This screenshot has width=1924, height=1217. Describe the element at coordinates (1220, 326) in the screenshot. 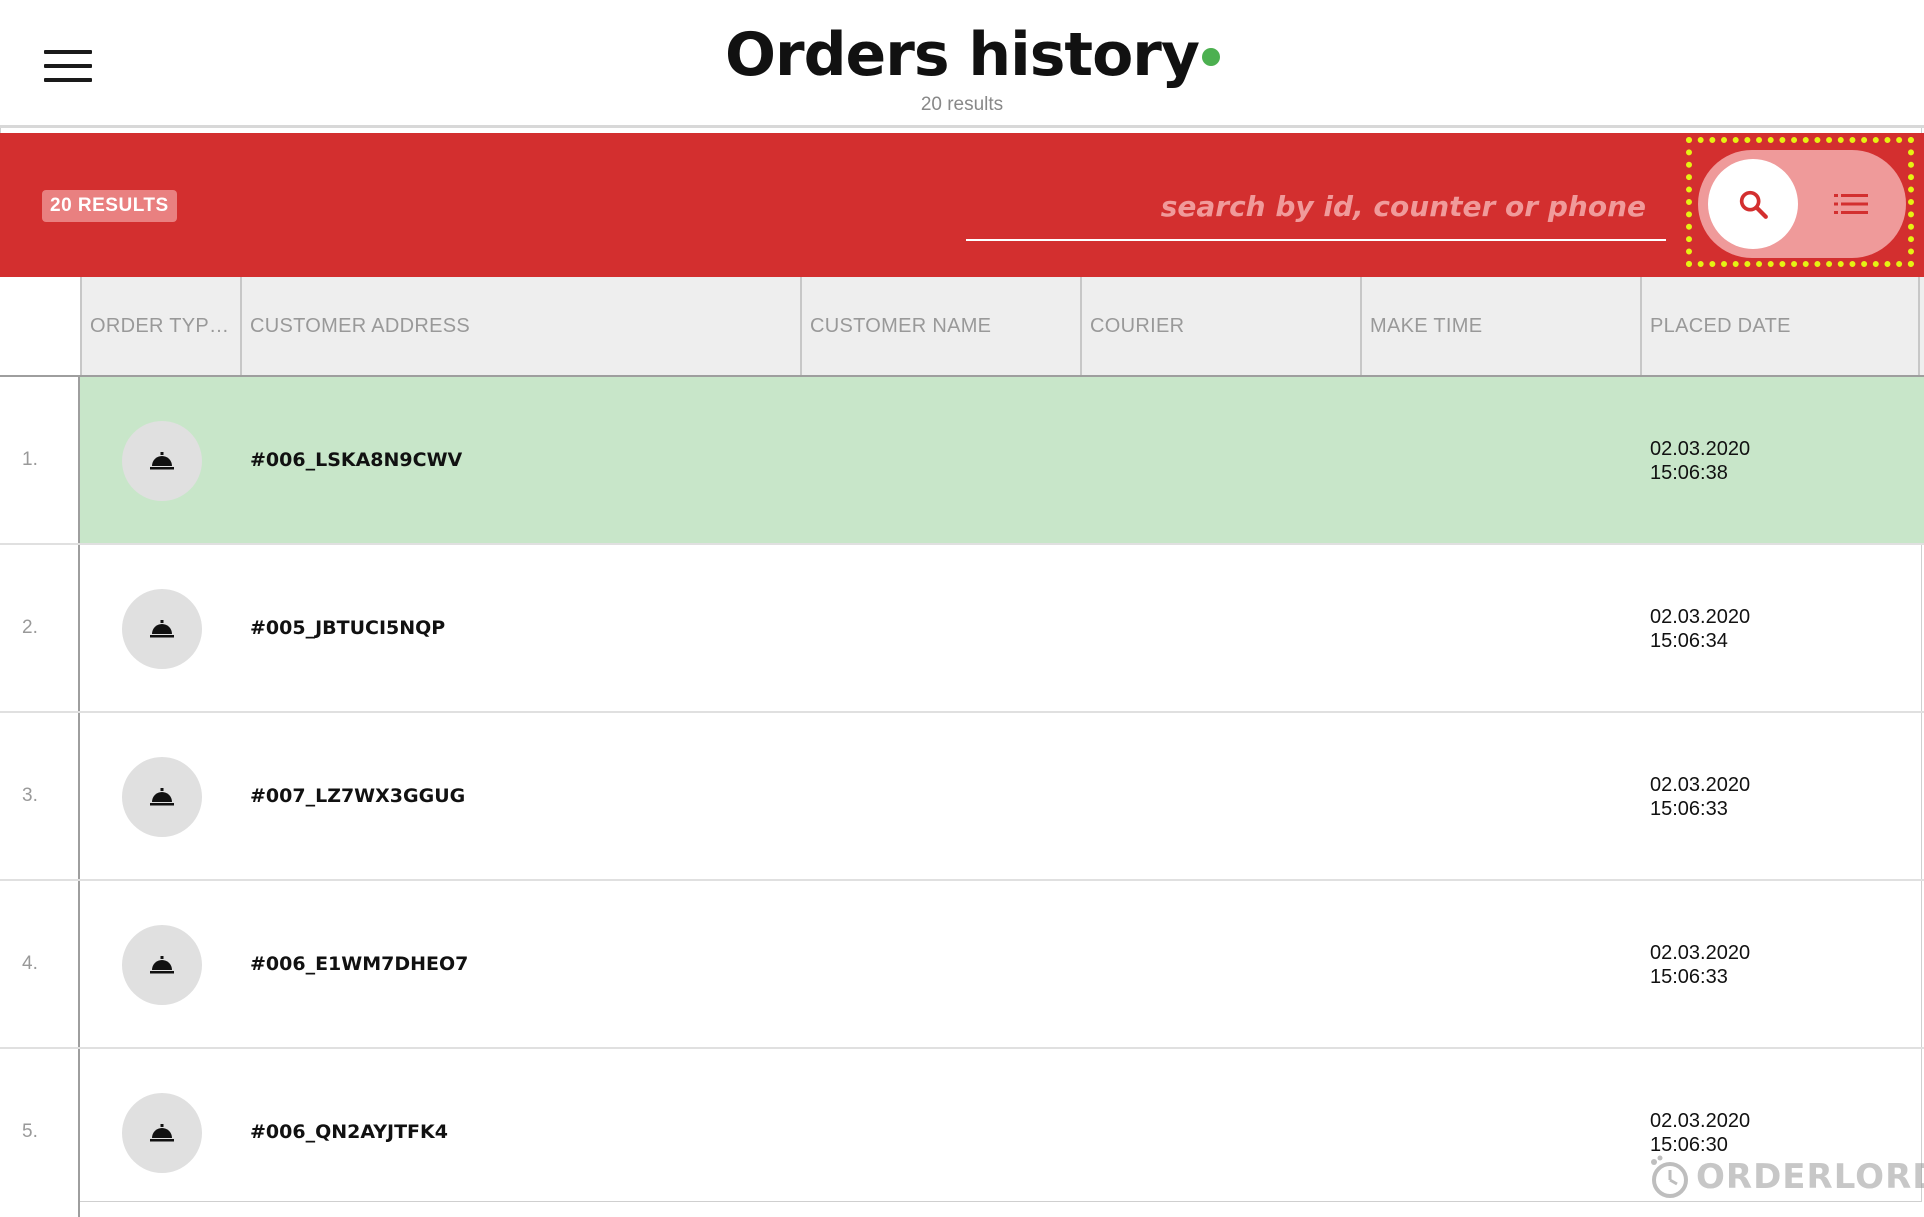

I see `column-header-courier: COURIER` at that location.